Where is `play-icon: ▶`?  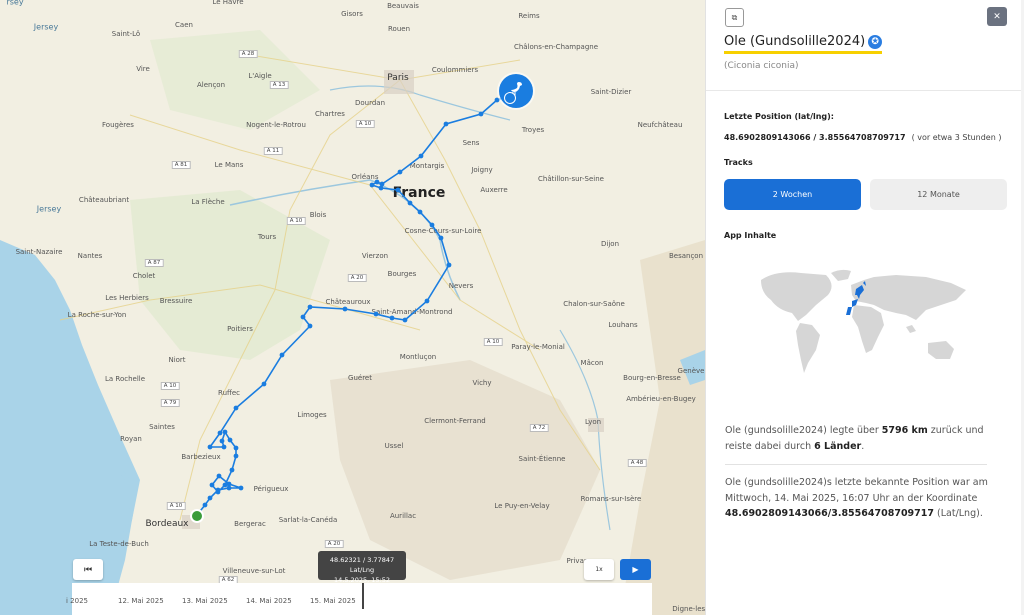 play-icon: ▶ is located at coordinates (635, 569).